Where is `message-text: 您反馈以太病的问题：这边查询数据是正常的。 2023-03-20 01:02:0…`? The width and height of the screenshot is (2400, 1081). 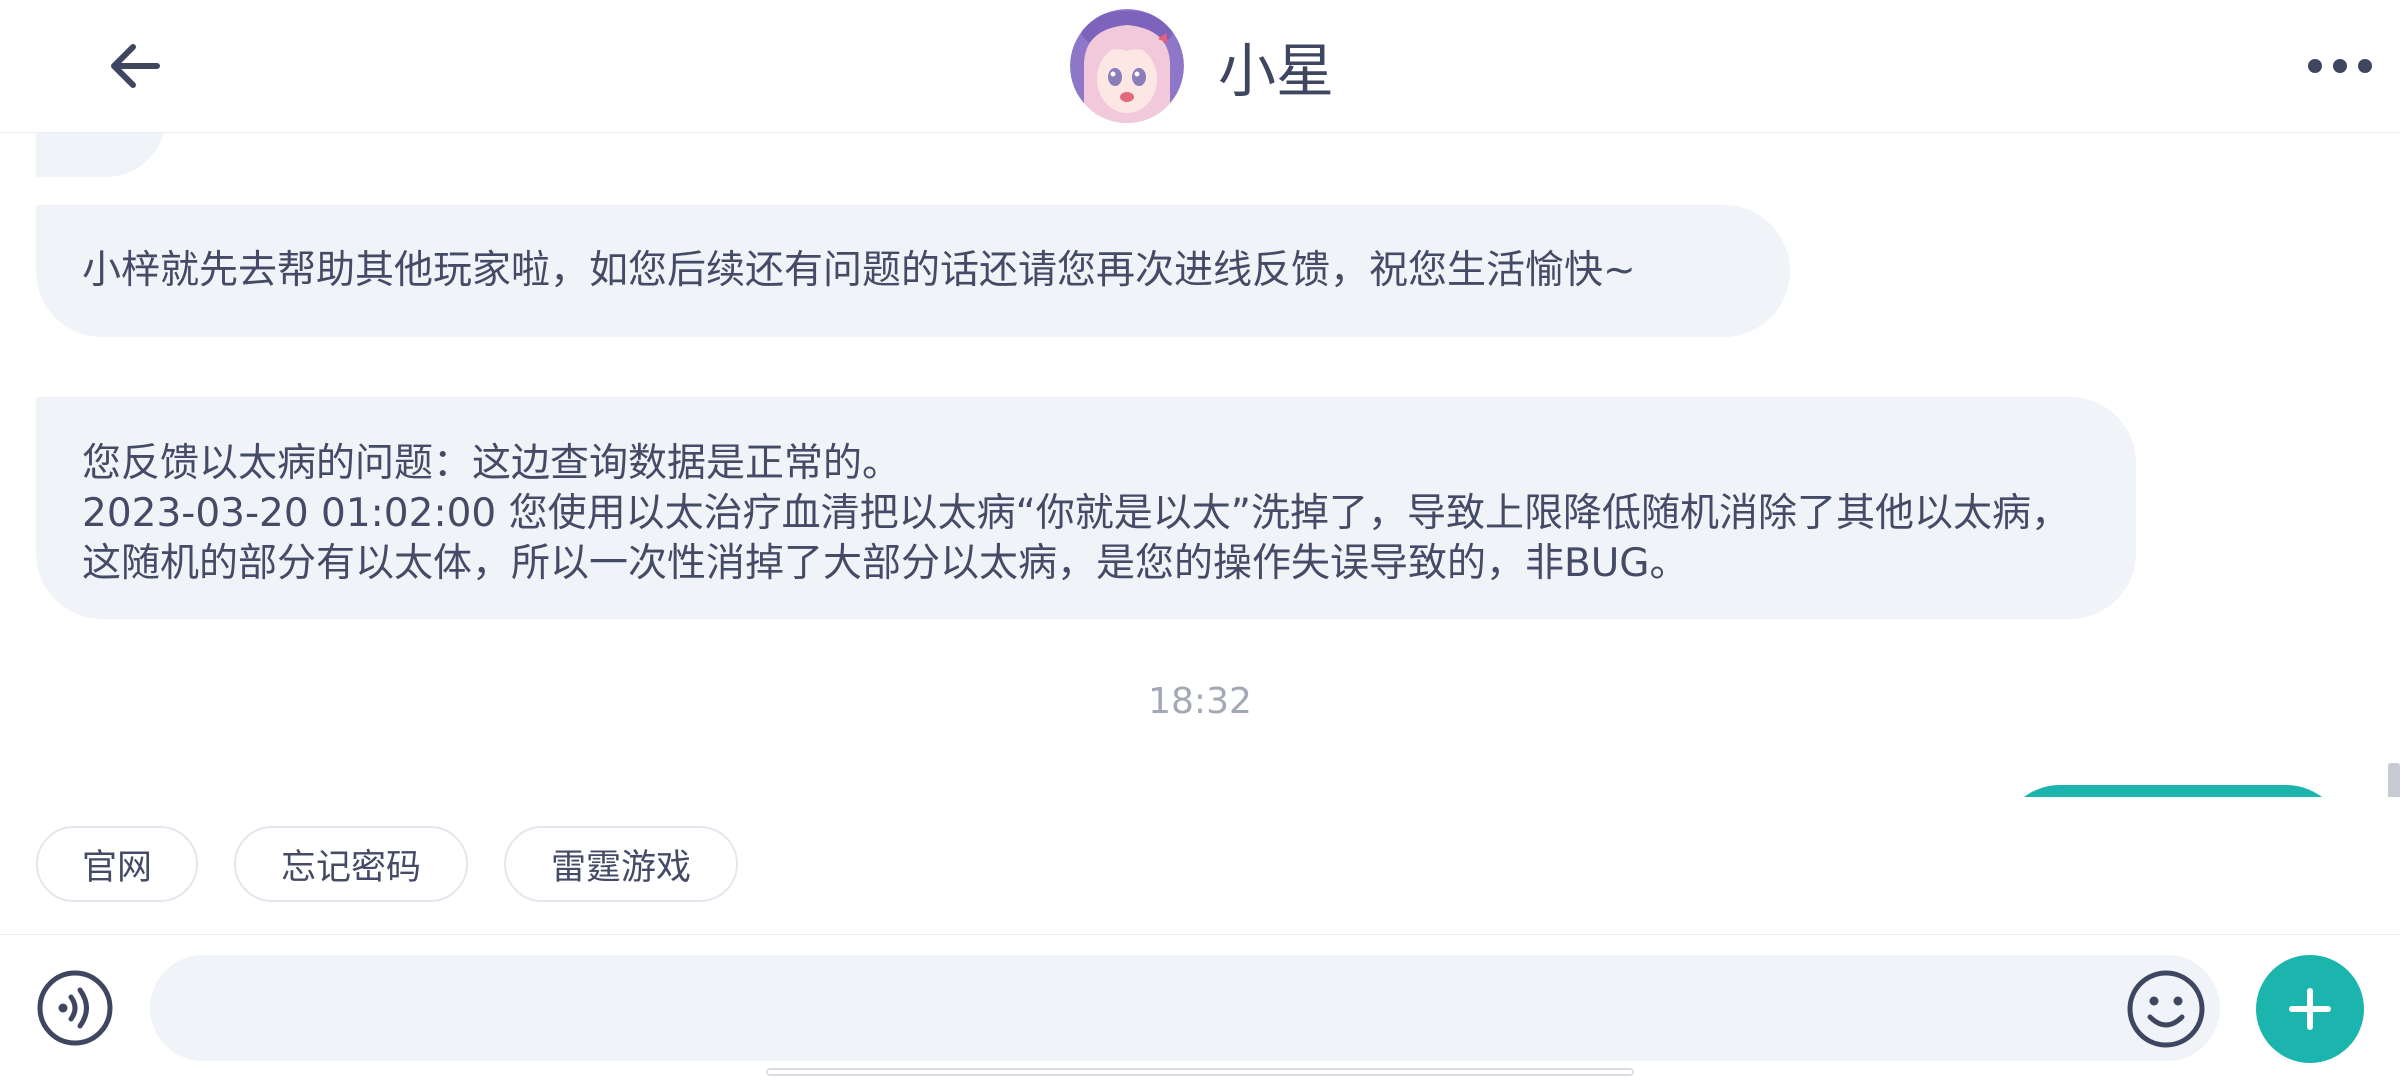 message-text: 您反馈以太病的问题：这边查询数据是正常的。 2023-03-20 01:02:0… is located at coordinates (1076, 513).